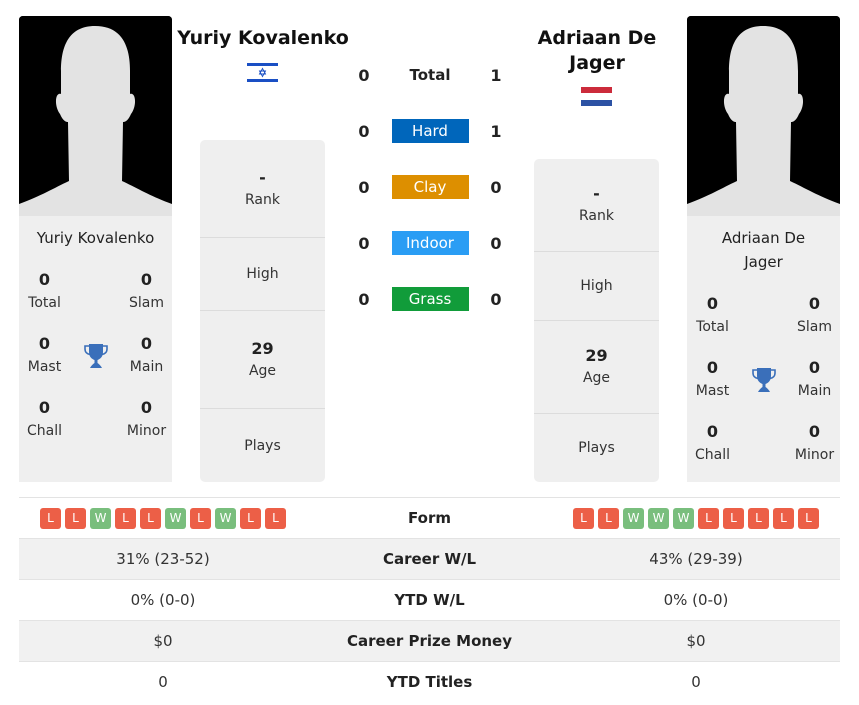  What do you see at coordinates (262, 360) in the screenshot?
I see `player1-age: 29 Age` at bounding box center [262, 360].